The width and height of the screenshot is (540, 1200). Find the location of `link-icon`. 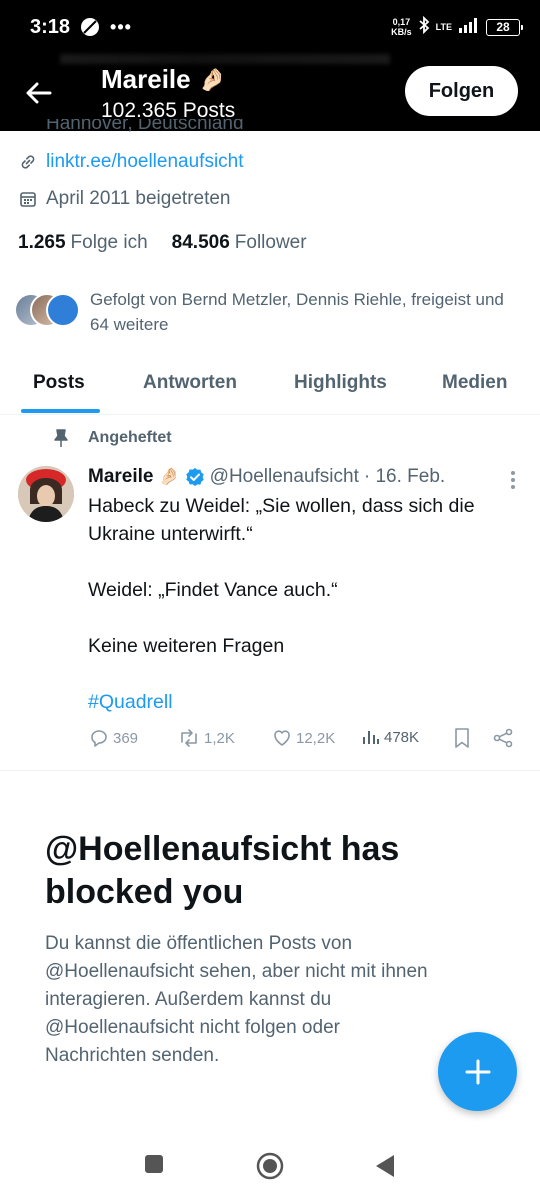

link-icon is located at coordinates (28, 162).